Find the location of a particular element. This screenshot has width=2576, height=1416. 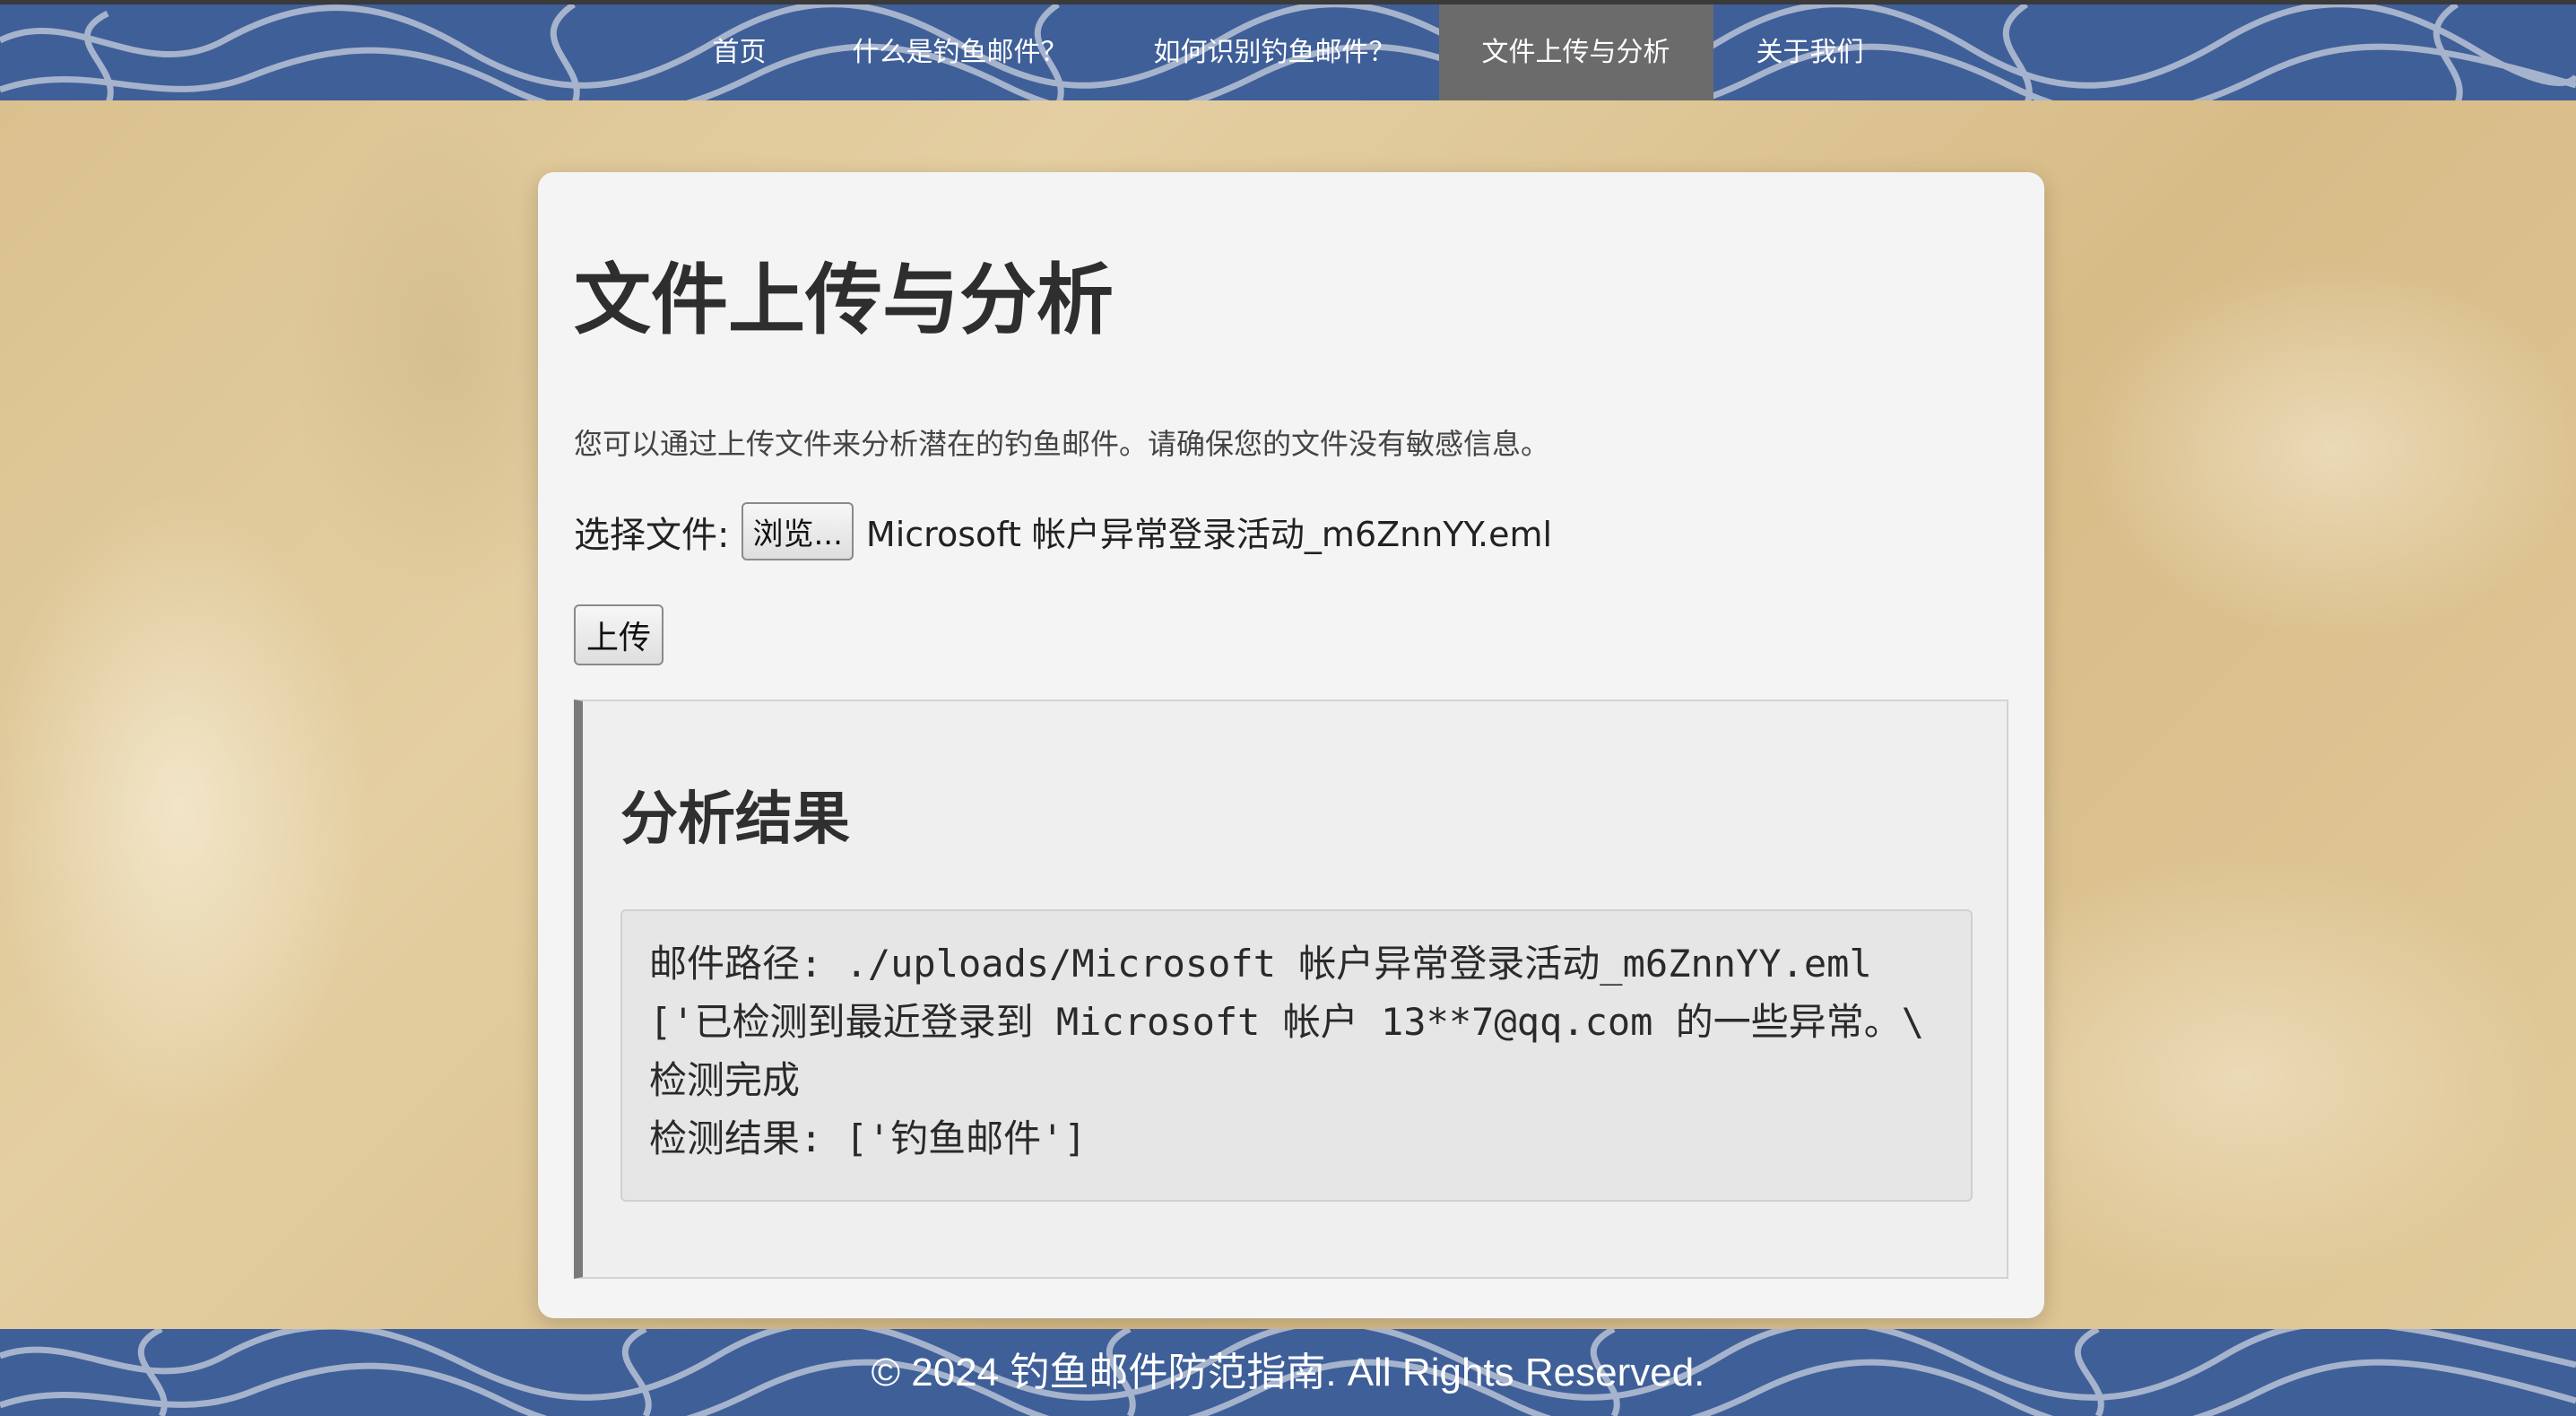

upload-button: 上传 is located at coordinates (619, 634).